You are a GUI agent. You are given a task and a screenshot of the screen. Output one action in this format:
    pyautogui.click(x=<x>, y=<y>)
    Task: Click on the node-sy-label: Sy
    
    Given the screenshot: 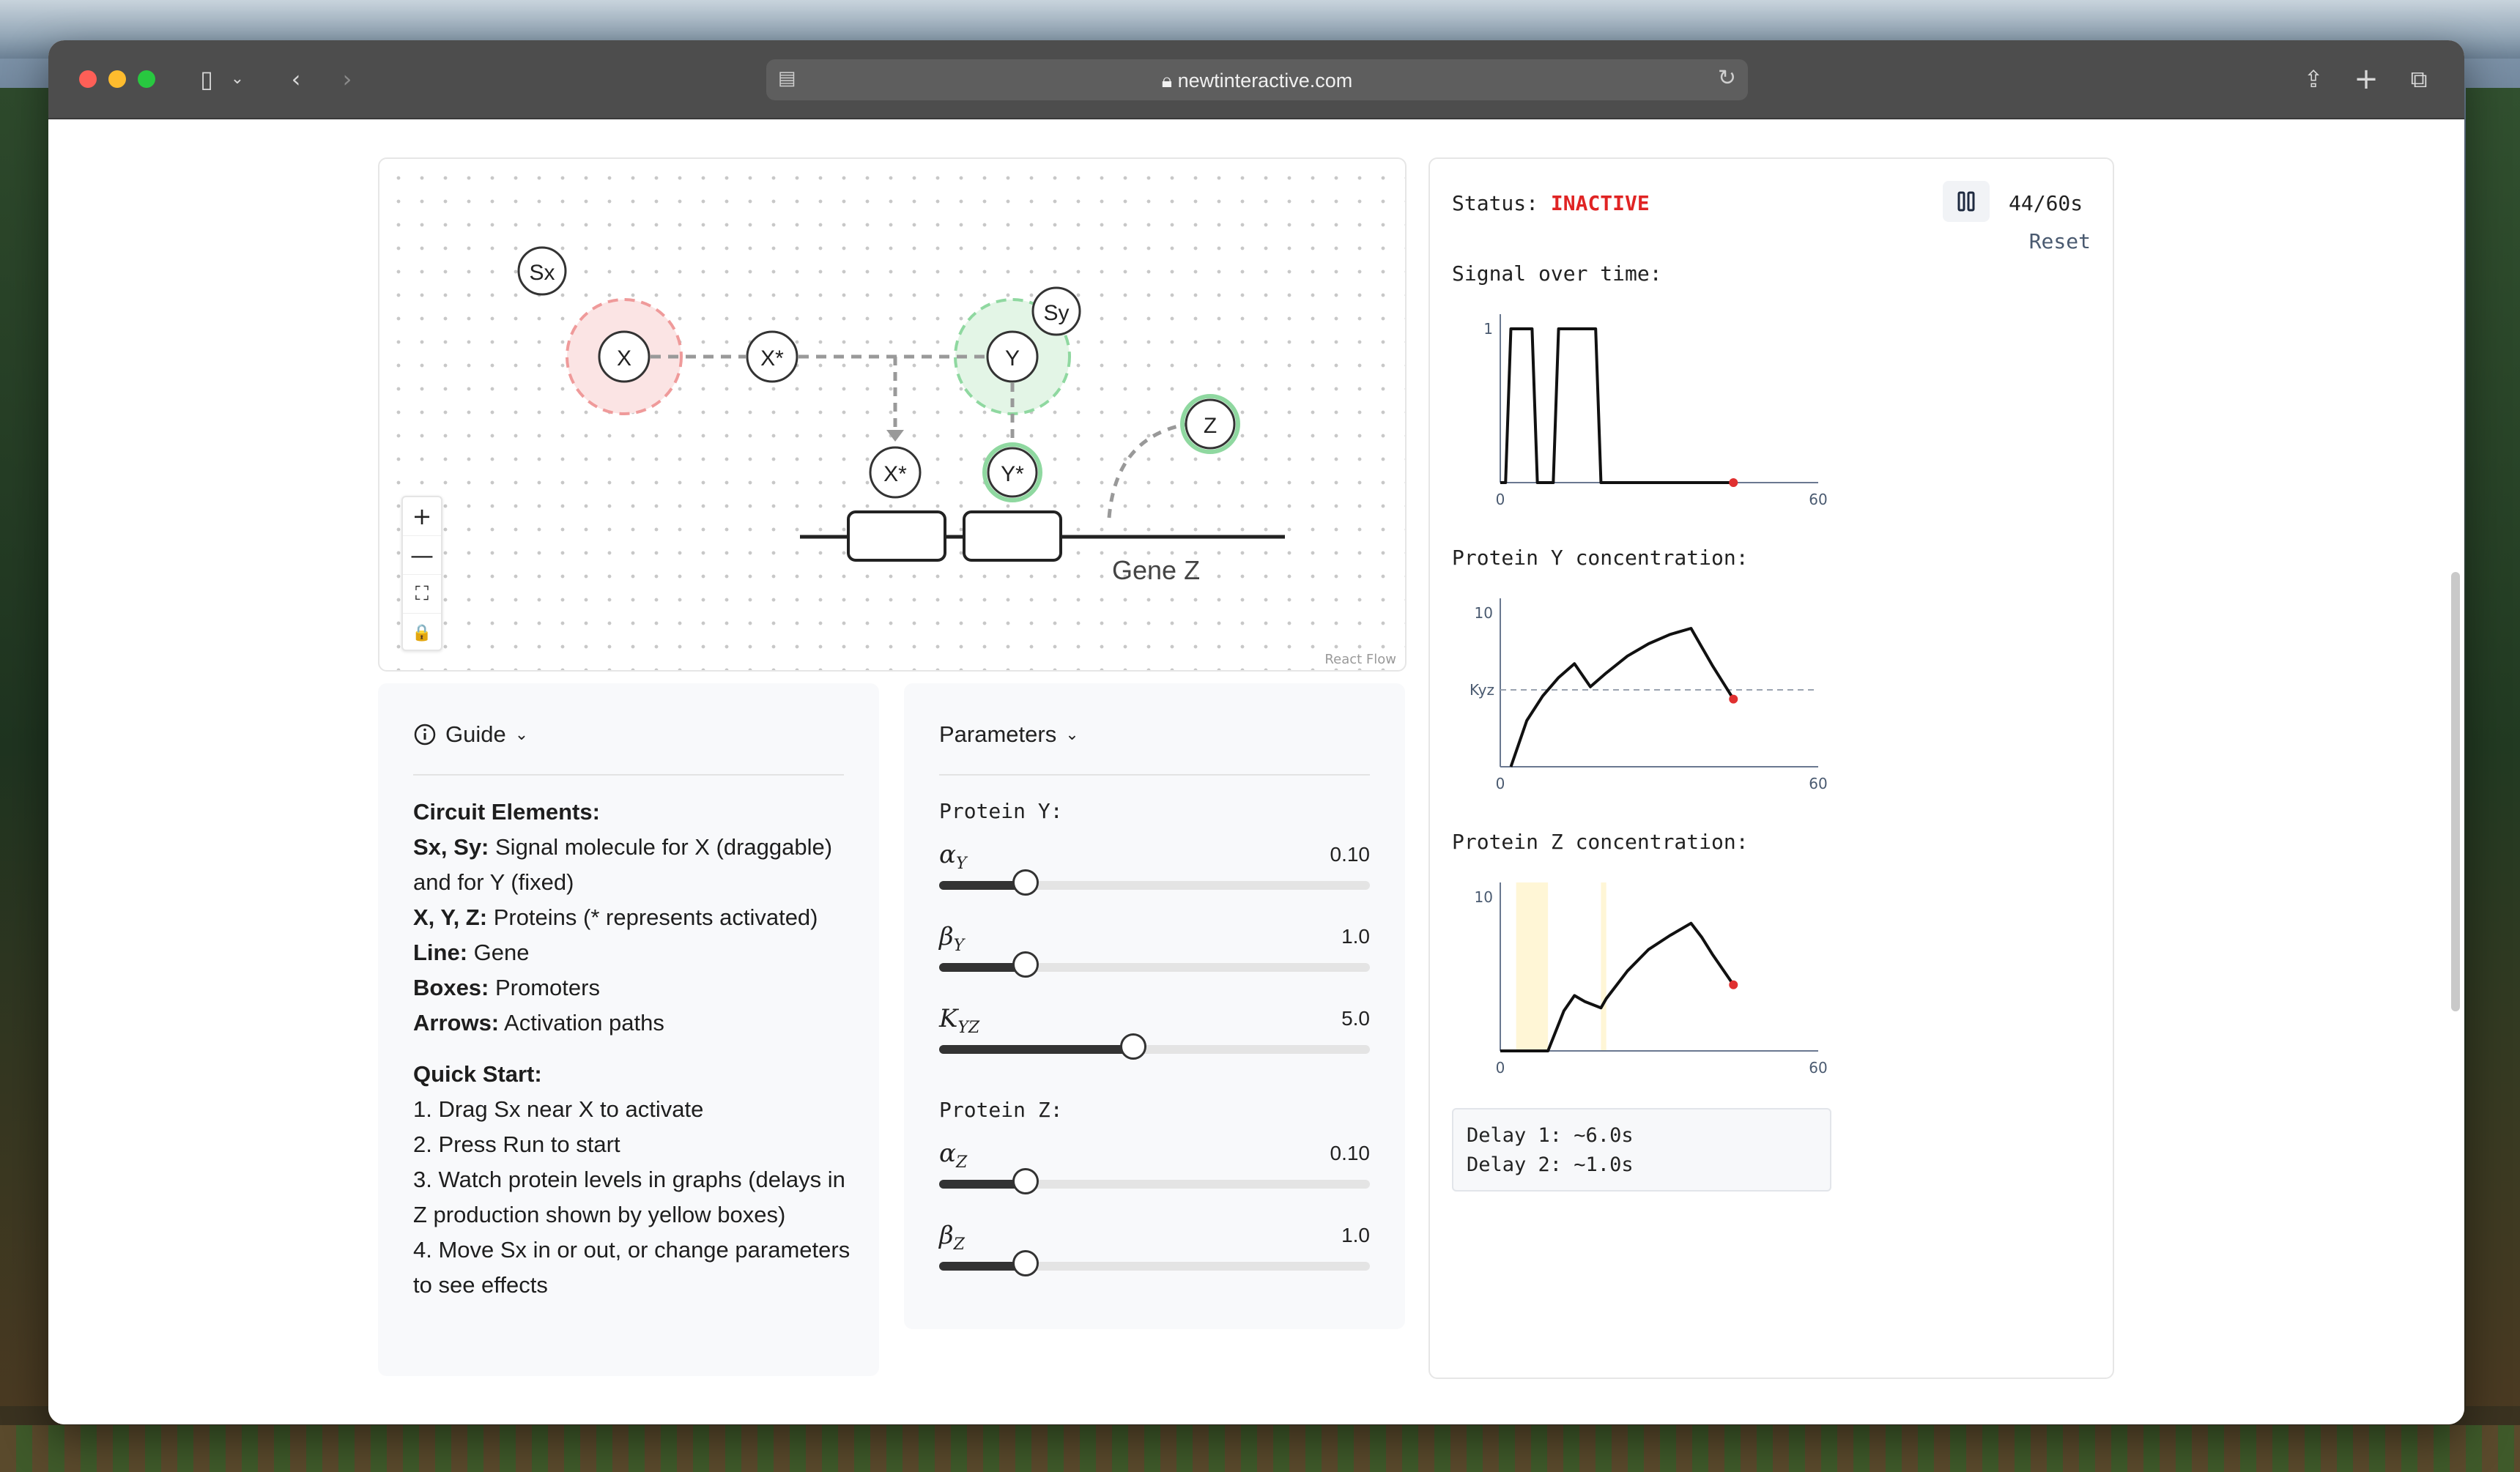 What is the action you would take?
    pyautogui.click(x=1056, y=313)
    